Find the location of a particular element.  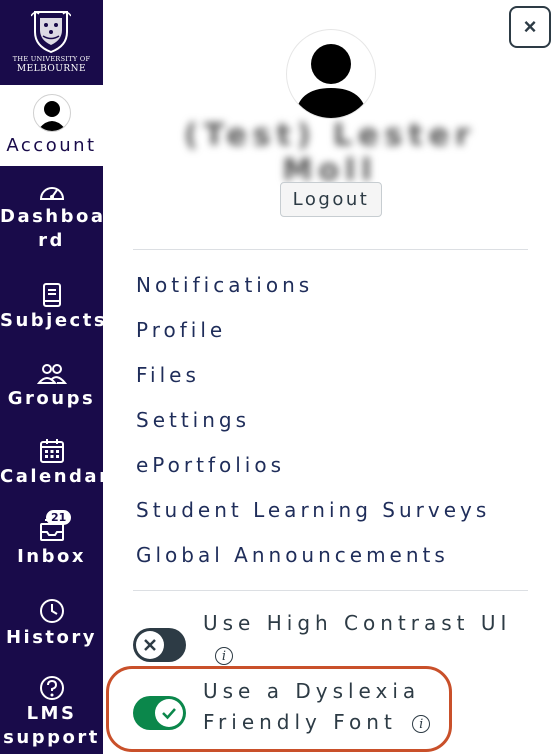

nav-item-calendar: Calendar is located at coordinates (55, 468).